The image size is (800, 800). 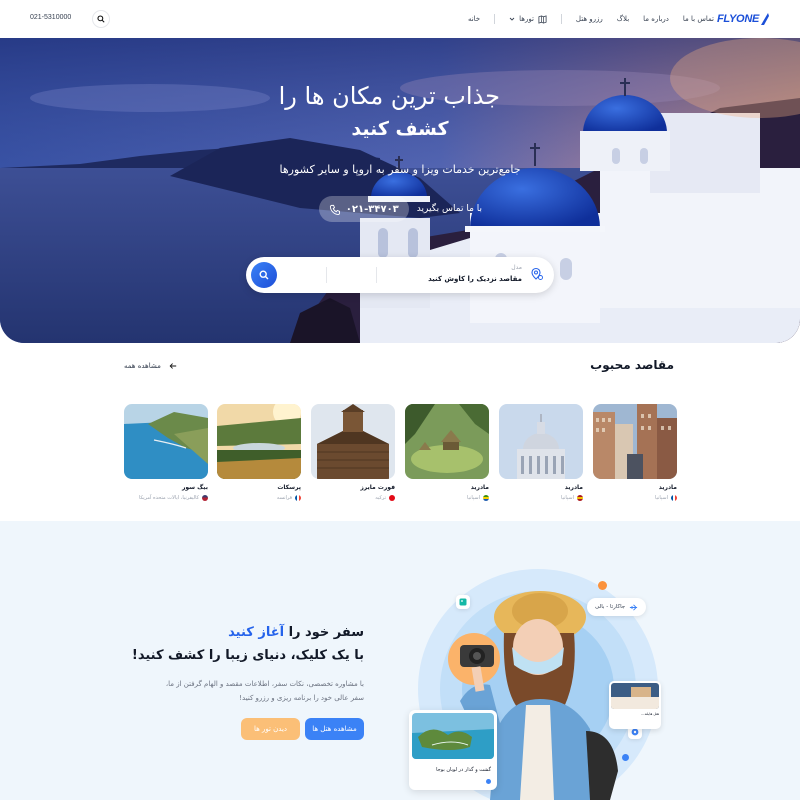 I want to click on nav-hotel-label: رزرو هتل, so click(x=589, y=19).